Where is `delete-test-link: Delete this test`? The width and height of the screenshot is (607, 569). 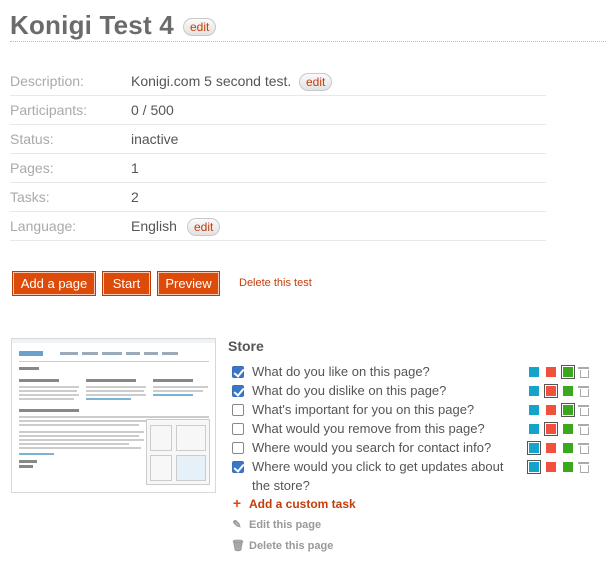
delete-test-link: Delete this test is located at coordinates (275, 283).